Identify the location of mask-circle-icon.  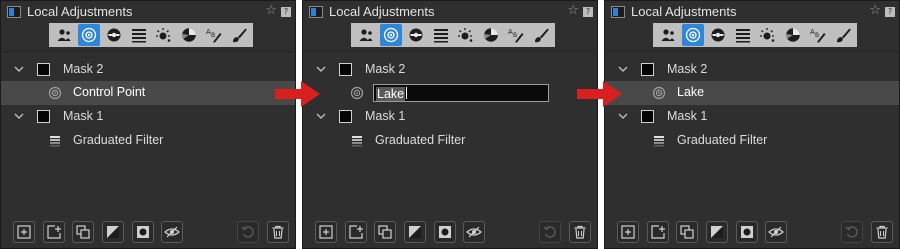
(143, 232).